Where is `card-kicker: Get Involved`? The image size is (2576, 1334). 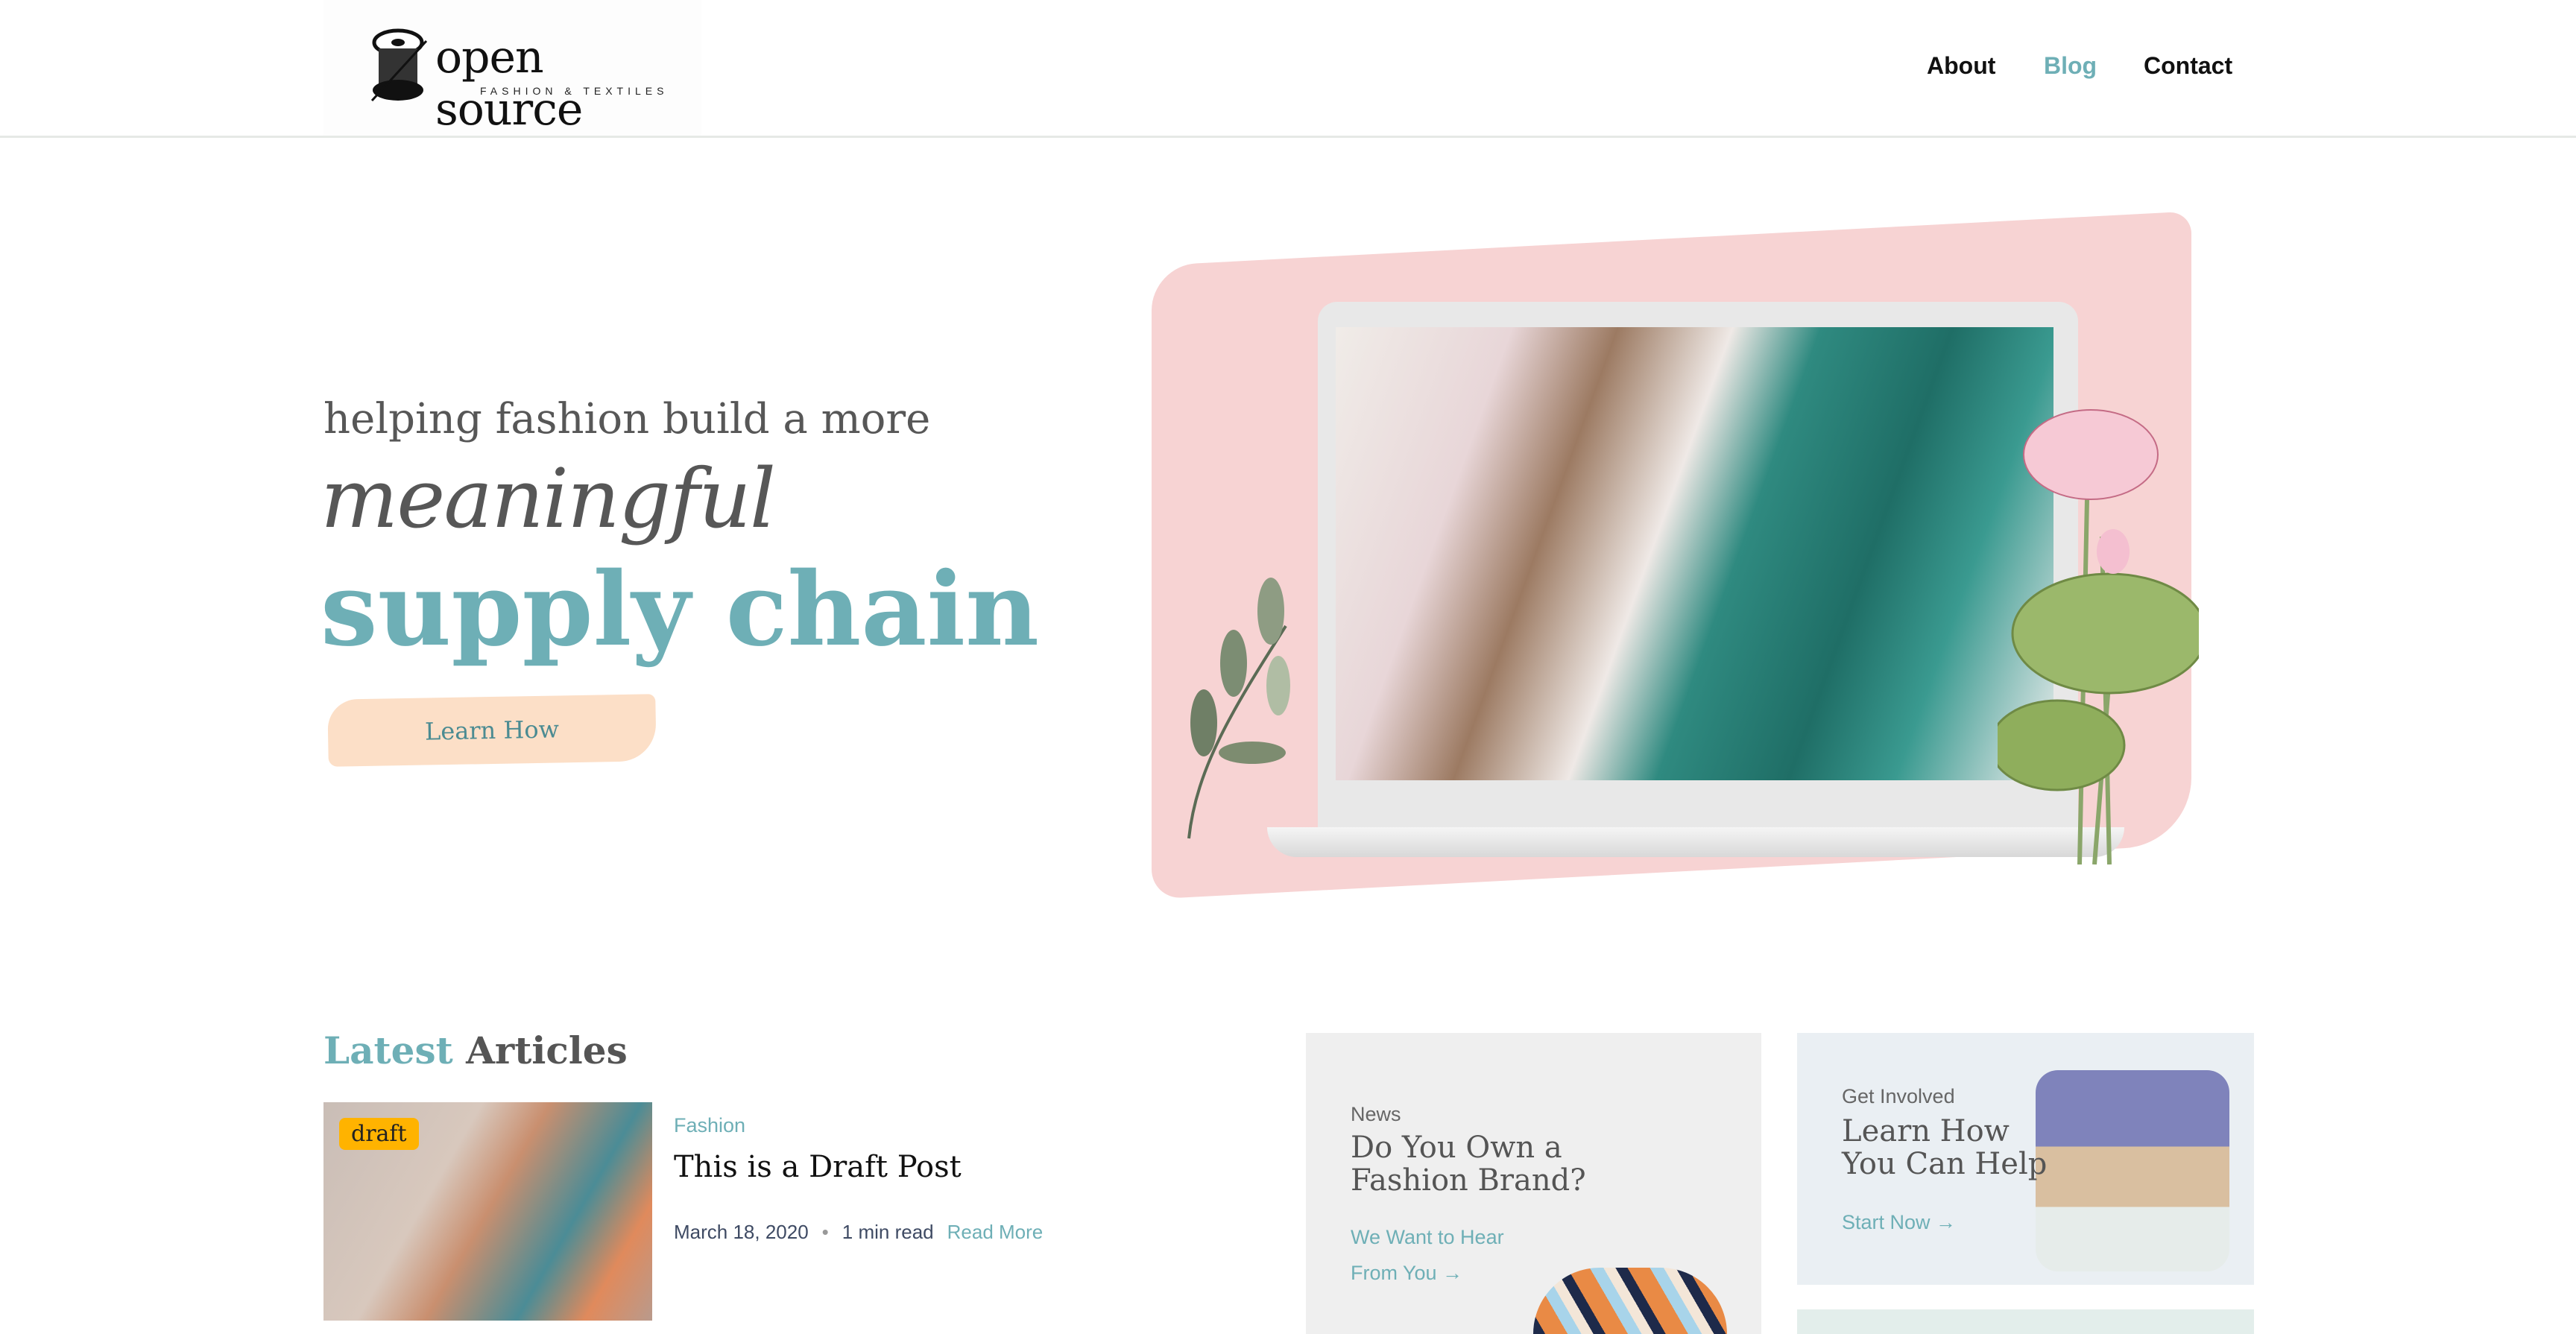
card-kicker: Get Involved is located at coordinates (1899, 1096).